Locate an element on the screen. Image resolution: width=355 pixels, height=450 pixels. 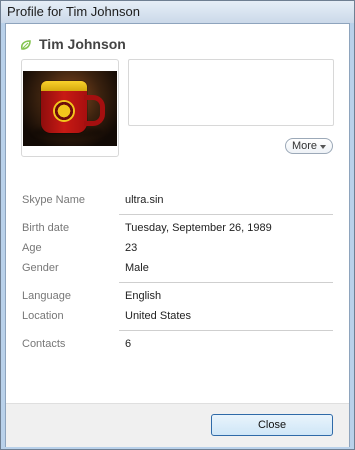
avatar-photo is located at coordinates (70, 108).